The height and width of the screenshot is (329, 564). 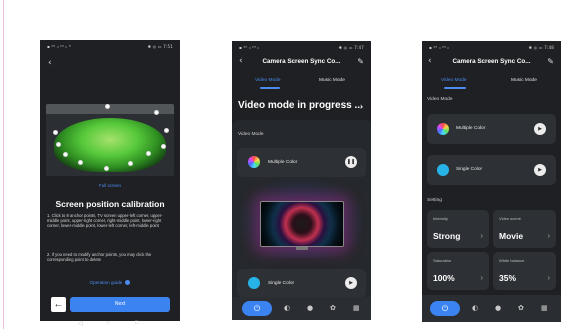 What do you see at coordinates (128, 283) in the screenshot?
I see `question-icon` at bounding box center [128, 283].